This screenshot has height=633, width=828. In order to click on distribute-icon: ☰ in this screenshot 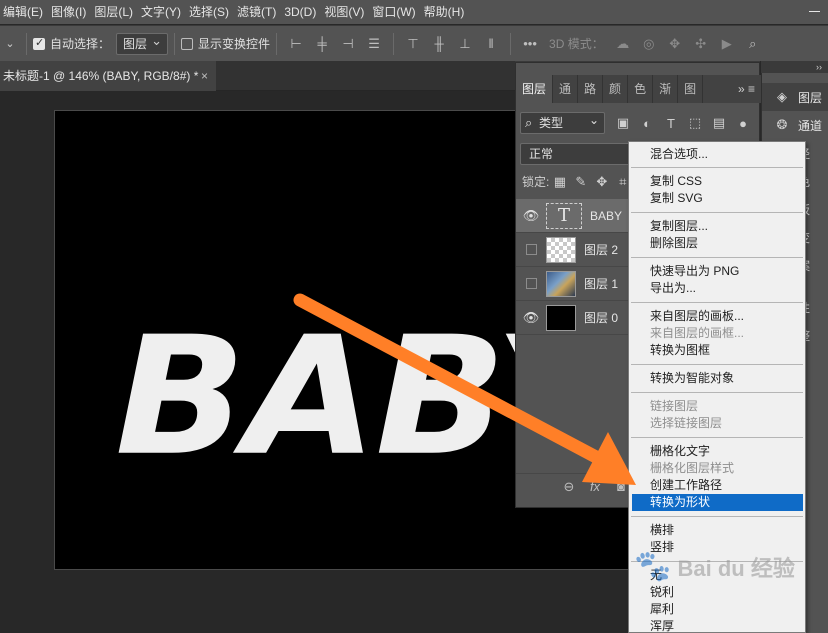, I will do `click(374, 44)`.